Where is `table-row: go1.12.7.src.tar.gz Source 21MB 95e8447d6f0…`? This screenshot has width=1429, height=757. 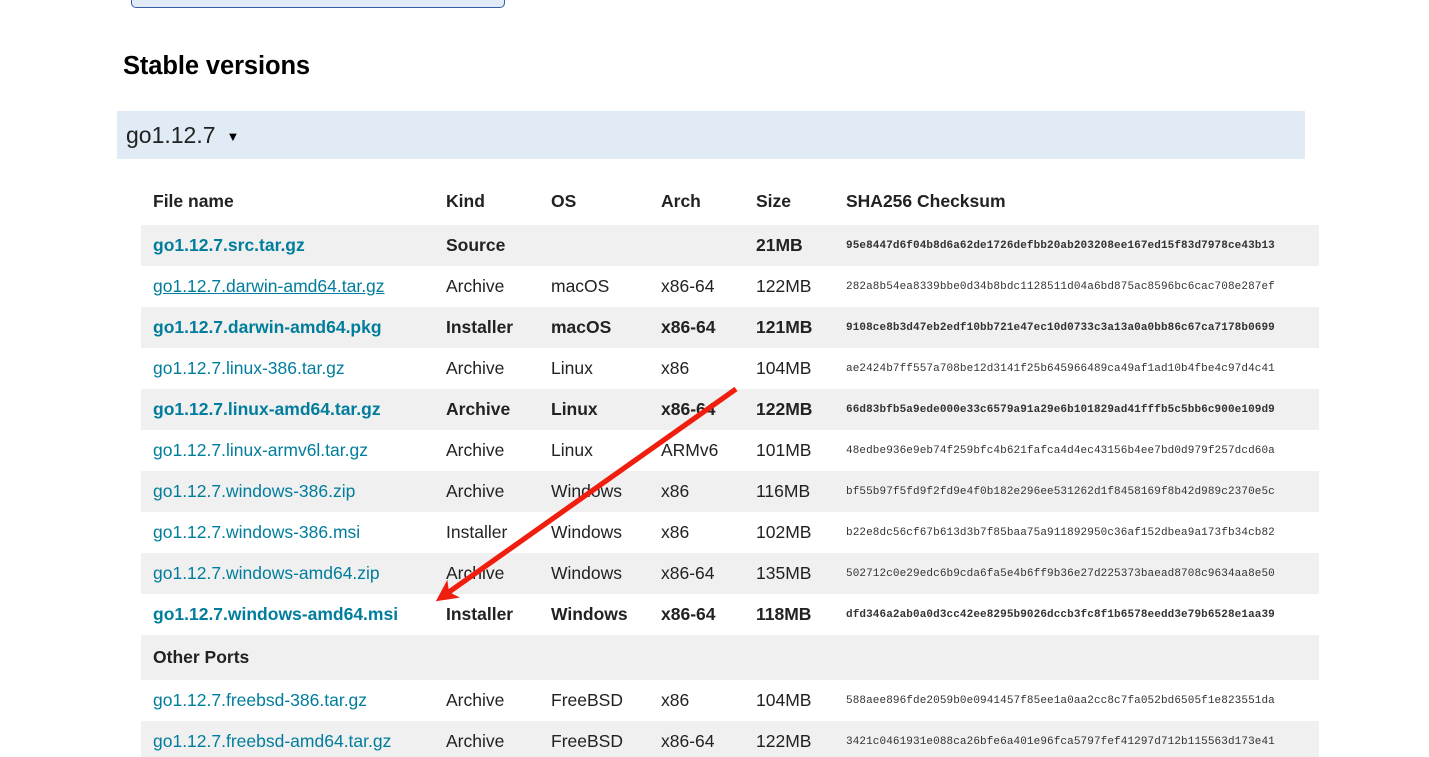
table-row: go1.12.7.src.tar.gz Source 21MB 95e8447d6f0… is located at coordinates (730, 245).